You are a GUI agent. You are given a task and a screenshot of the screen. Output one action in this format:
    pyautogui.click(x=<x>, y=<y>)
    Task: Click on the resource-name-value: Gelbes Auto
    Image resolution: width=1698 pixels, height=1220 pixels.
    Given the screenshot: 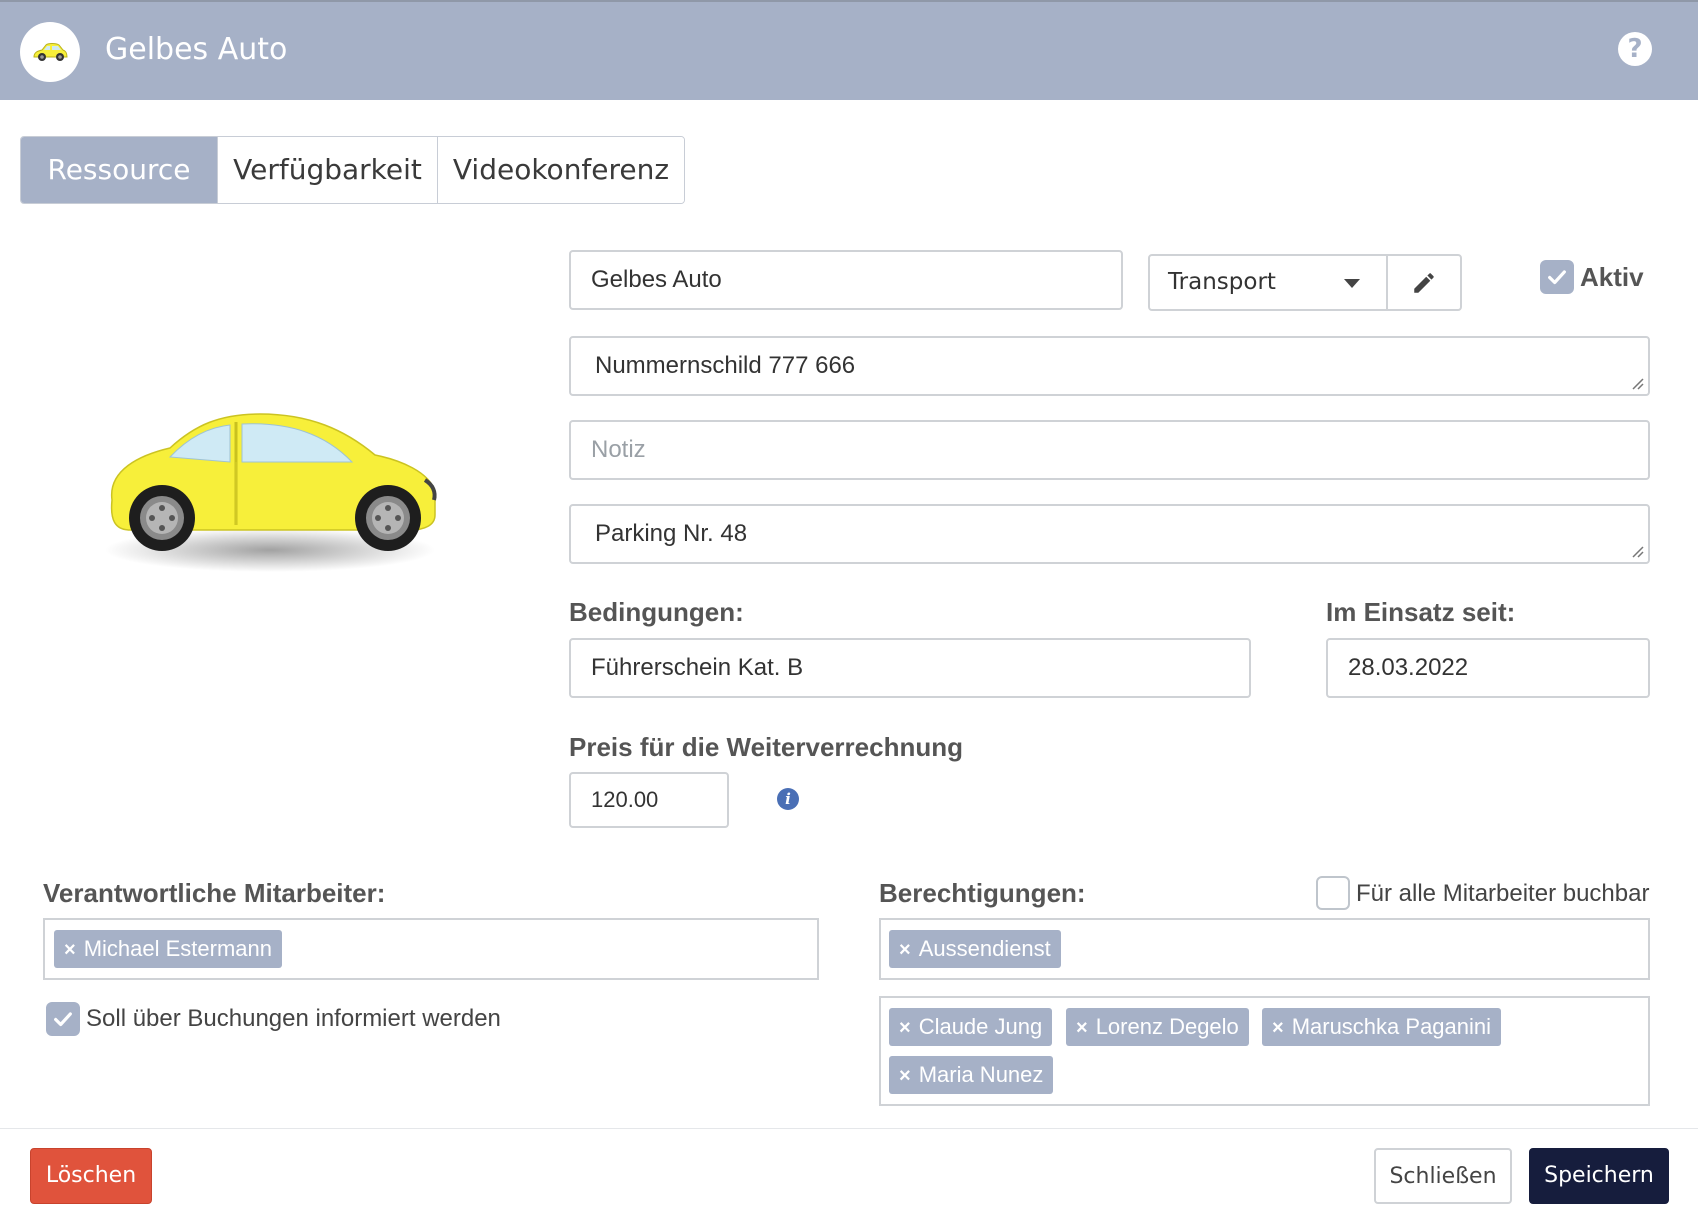 What is the action you would take?
    pyautogui.click(x=656, y=279)
    